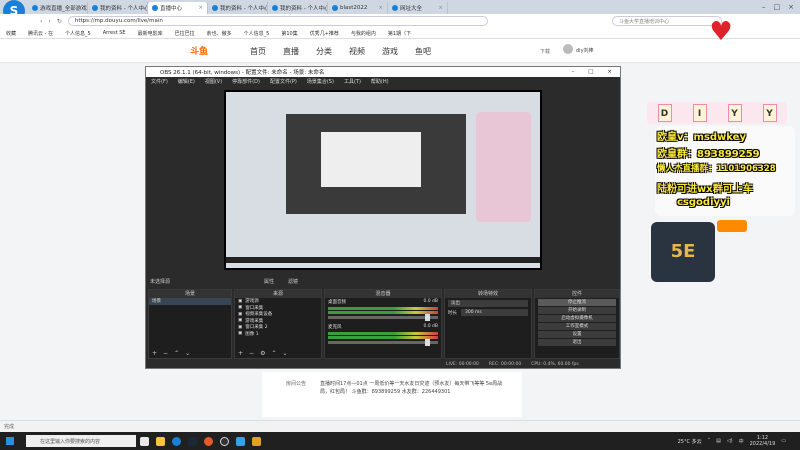 This screenshot has height=450, width=800. I want to click on download-link: 下载, so click(545, 51).